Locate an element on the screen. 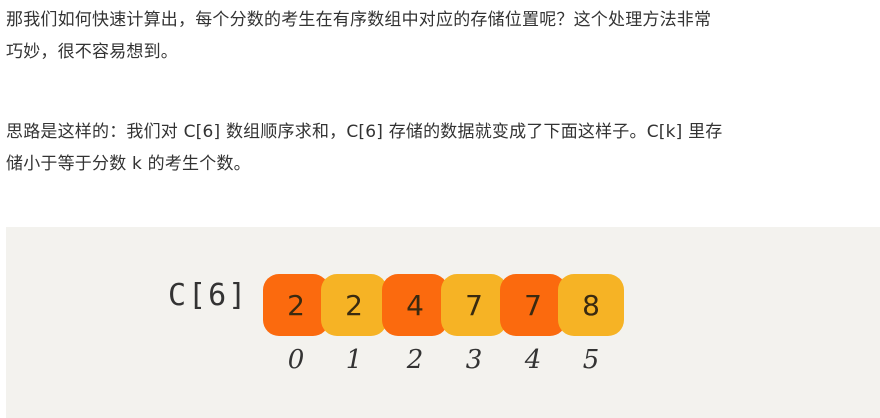 This screenshot has width=880, height=418. array-index: 4 is located at coordinates (533, 360).